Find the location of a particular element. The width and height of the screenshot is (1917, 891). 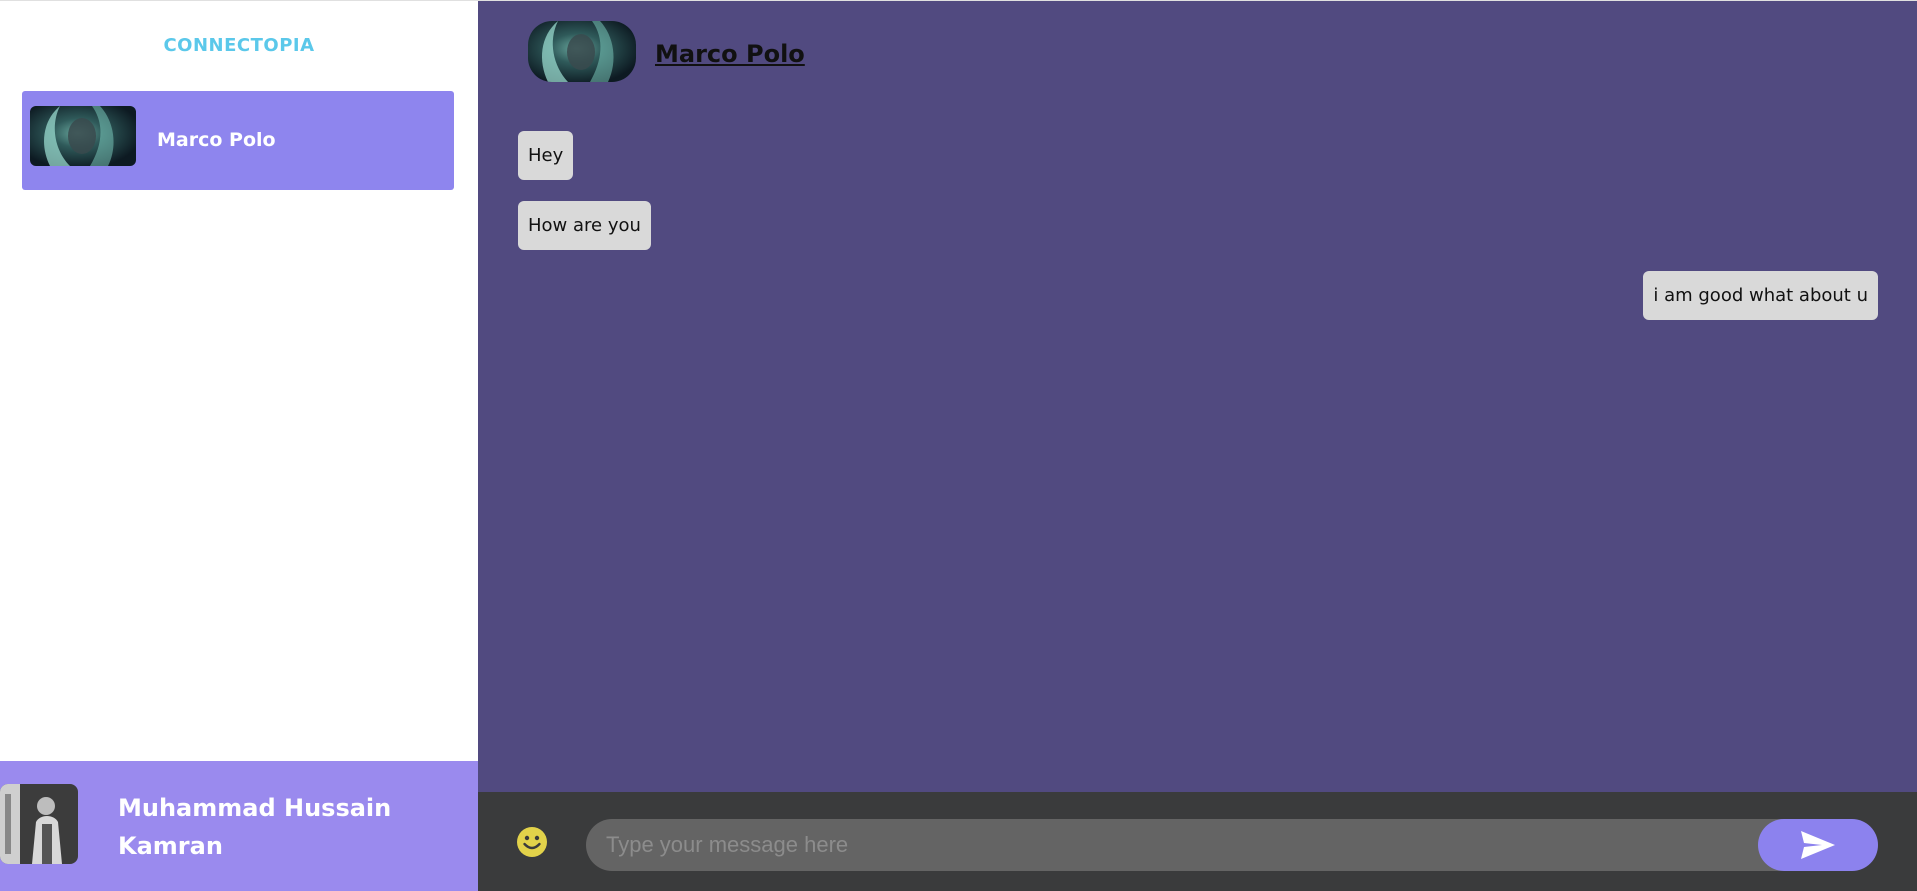

app-brand: CONNECTOPIA is located at coordinates (239, 45).